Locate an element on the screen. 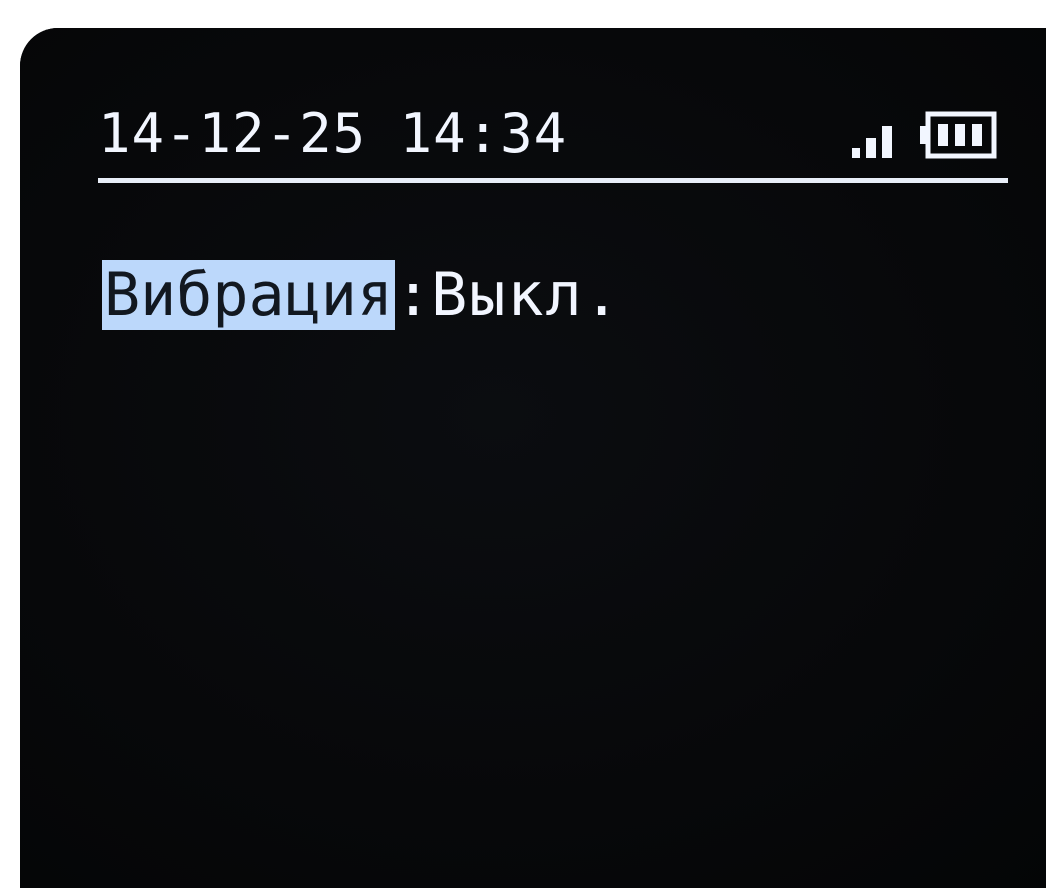  setting-value: Выкл. is located at coordinates (526, 295).